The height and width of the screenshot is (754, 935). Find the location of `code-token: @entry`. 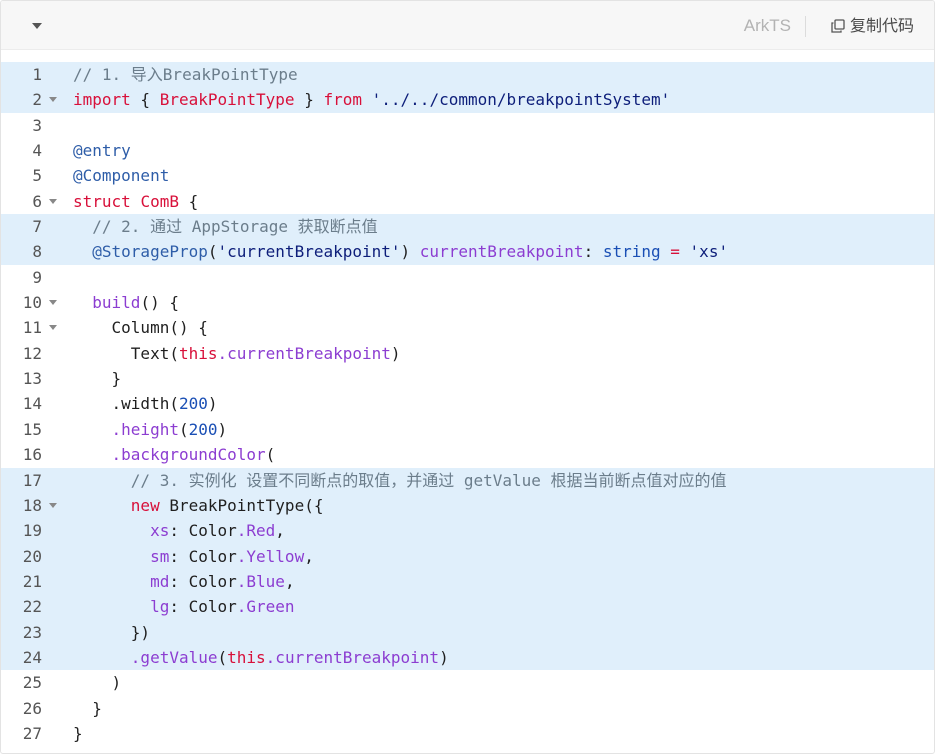

code-token: @entry is located at coordinates (102, 151).